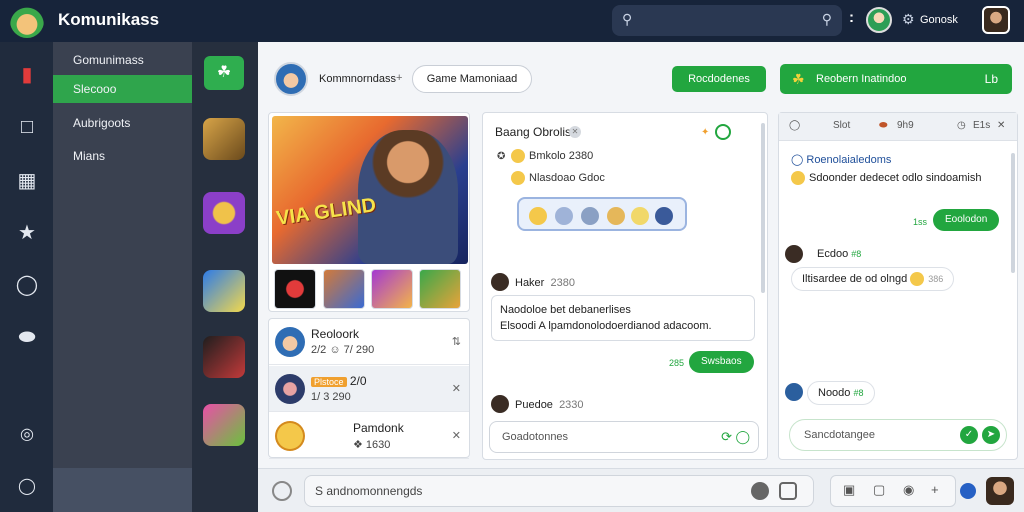  Describe the element at coordinates (726, 437) in the screenshot. I see `attach-icon: ⟳` at that location.